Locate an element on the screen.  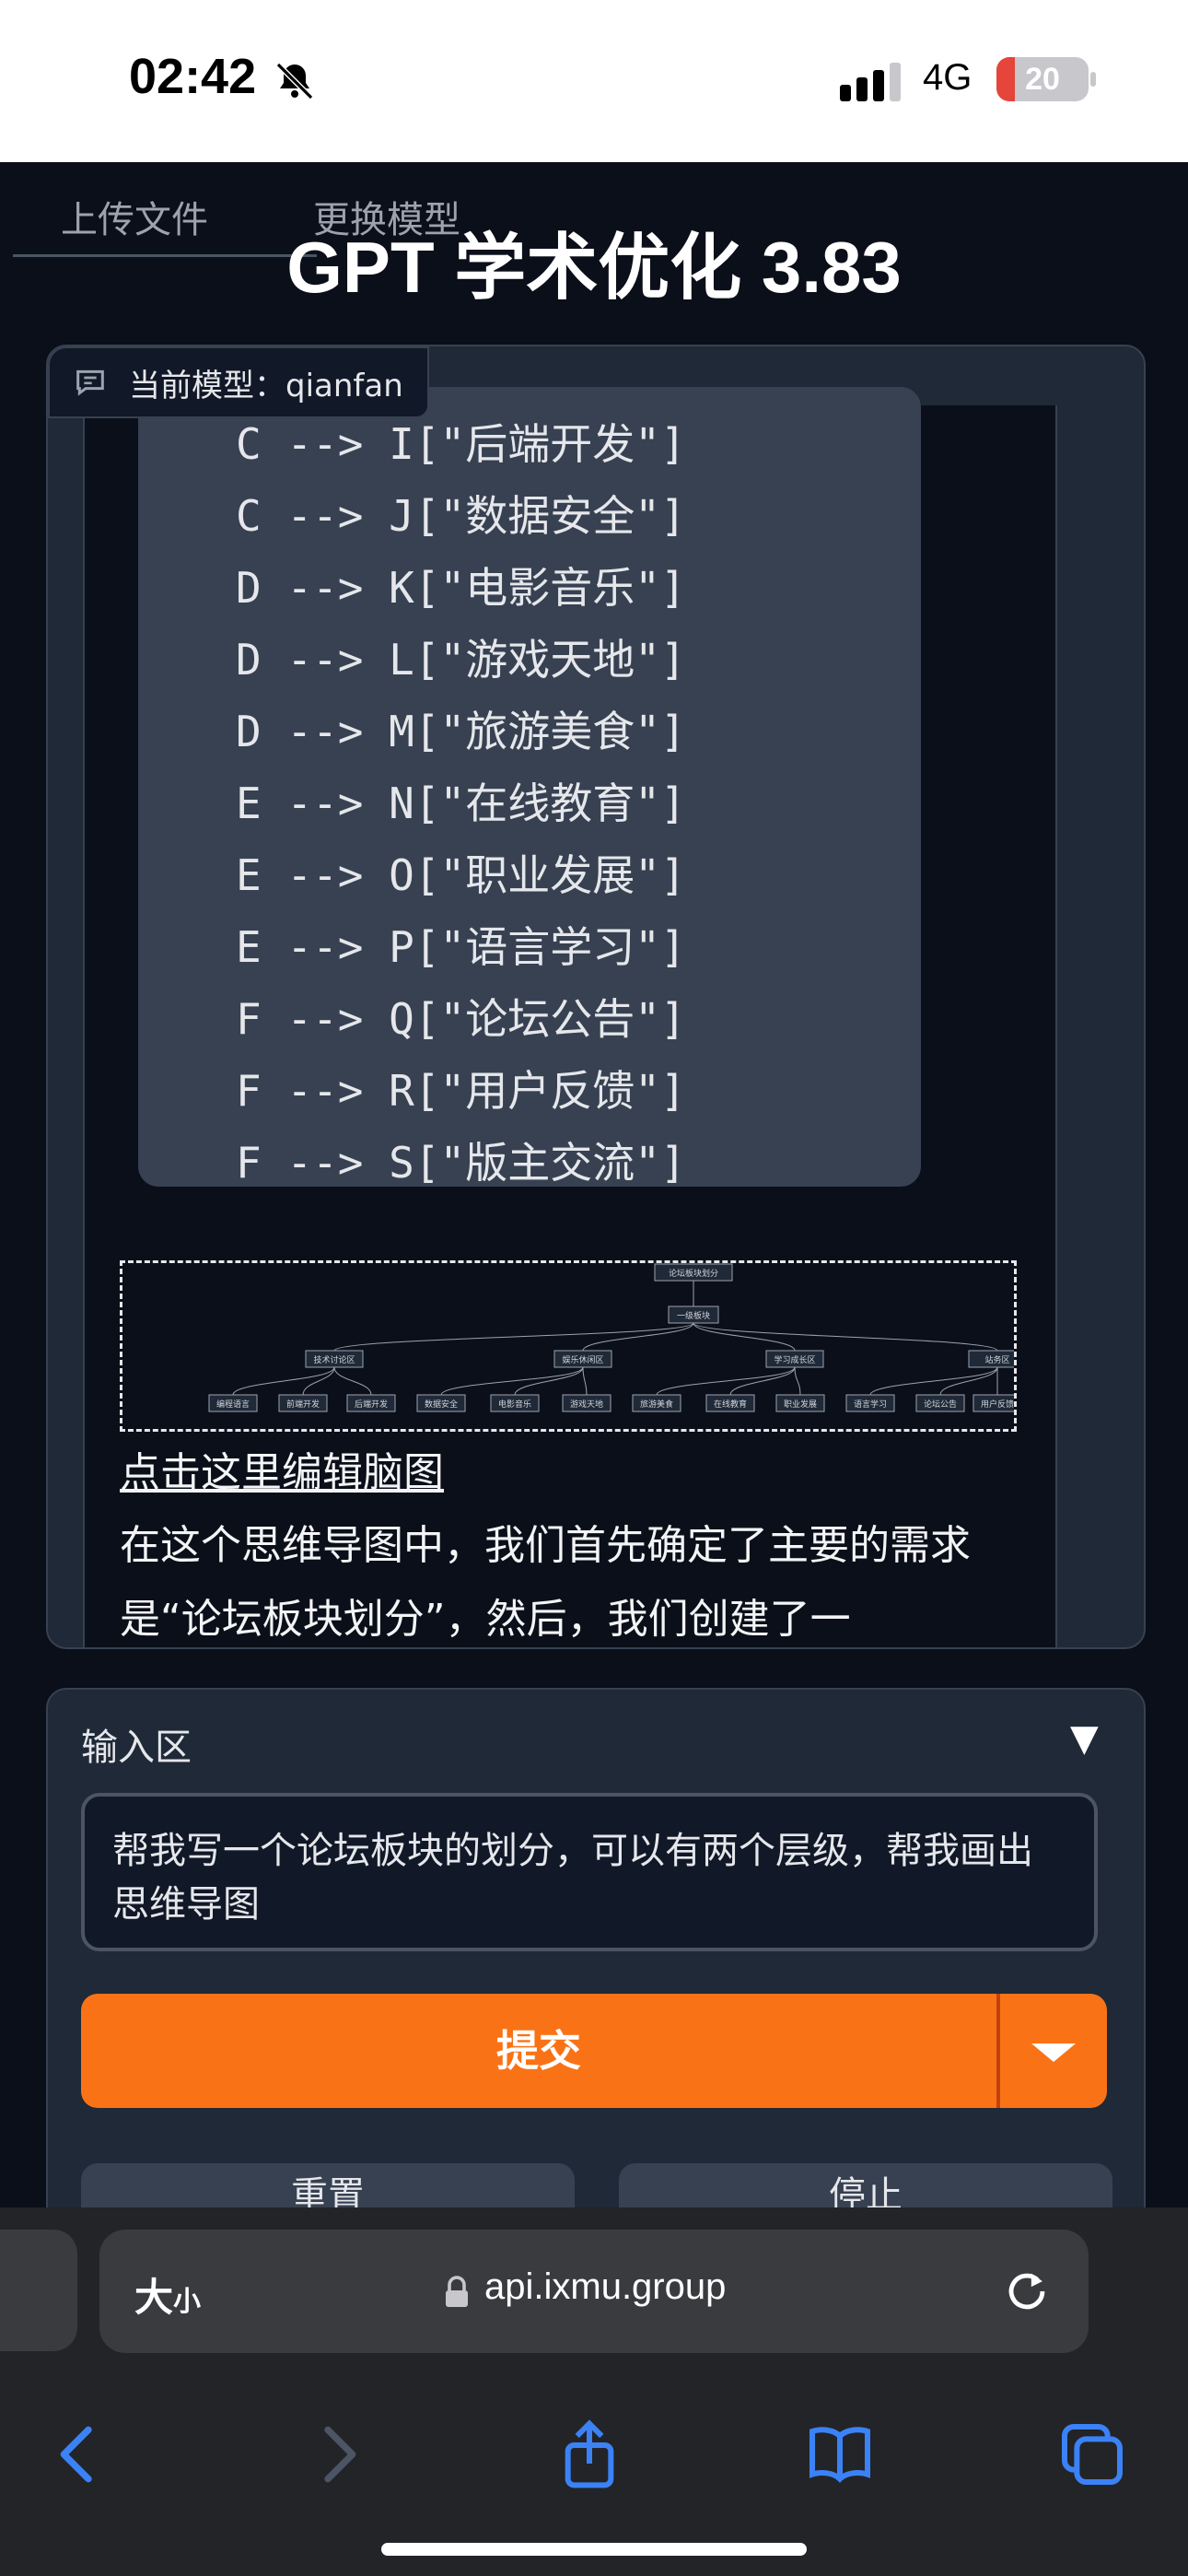
battery-cap is located at coordinates (1093, 79).